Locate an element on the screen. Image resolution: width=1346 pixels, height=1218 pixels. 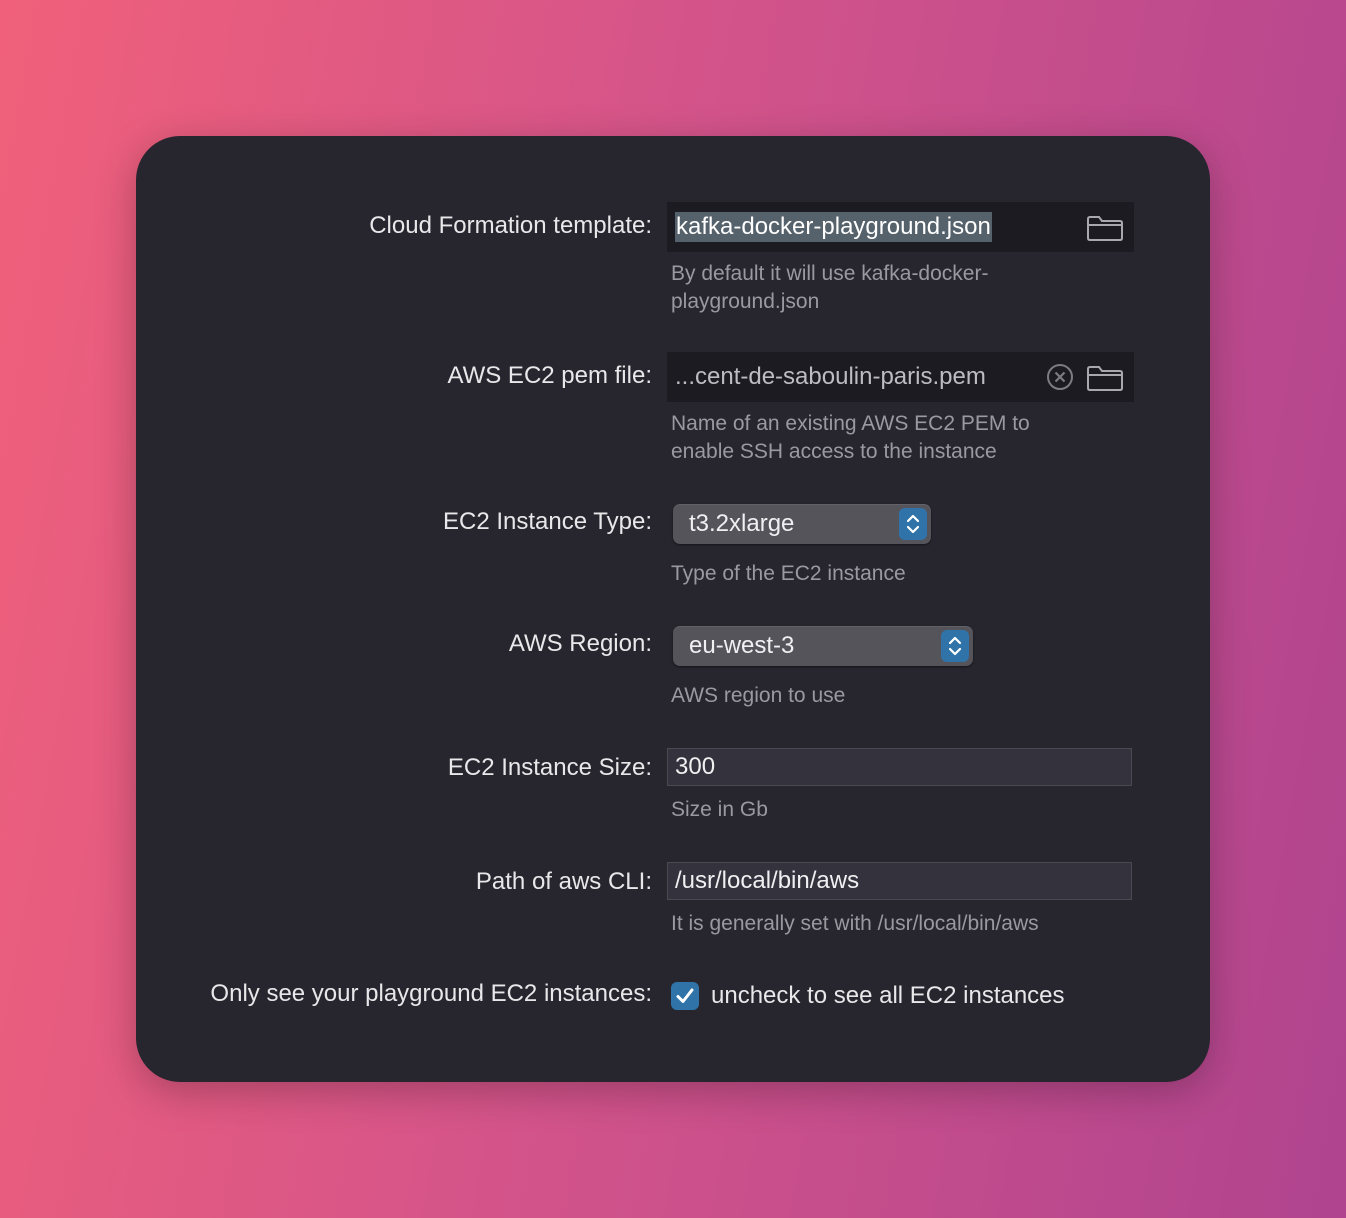
instance-size-label: EC2 Instance Size: is located at coordinates (549, 767).